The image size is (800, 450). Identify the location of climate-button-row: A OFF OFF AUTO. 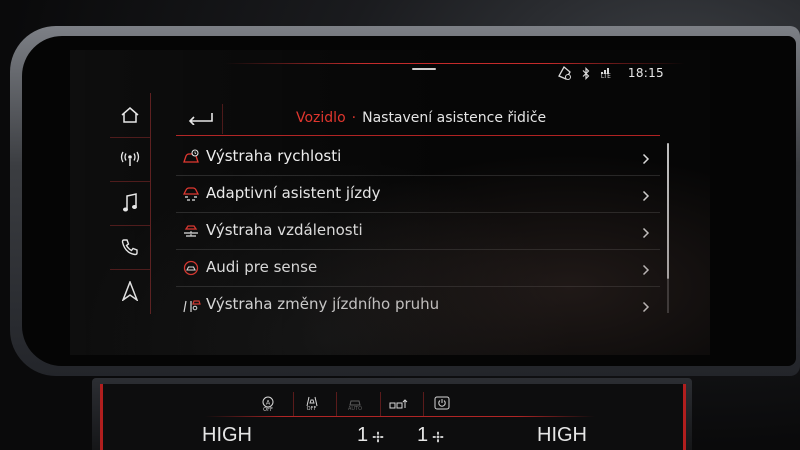
(355, 404).